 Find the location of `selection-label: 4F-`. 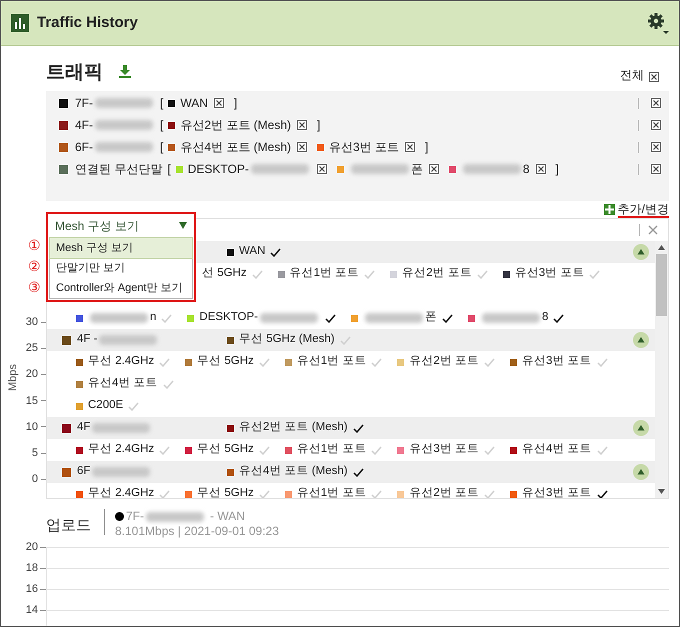

selection-label: 4F- is located at coordinates (84, 125).